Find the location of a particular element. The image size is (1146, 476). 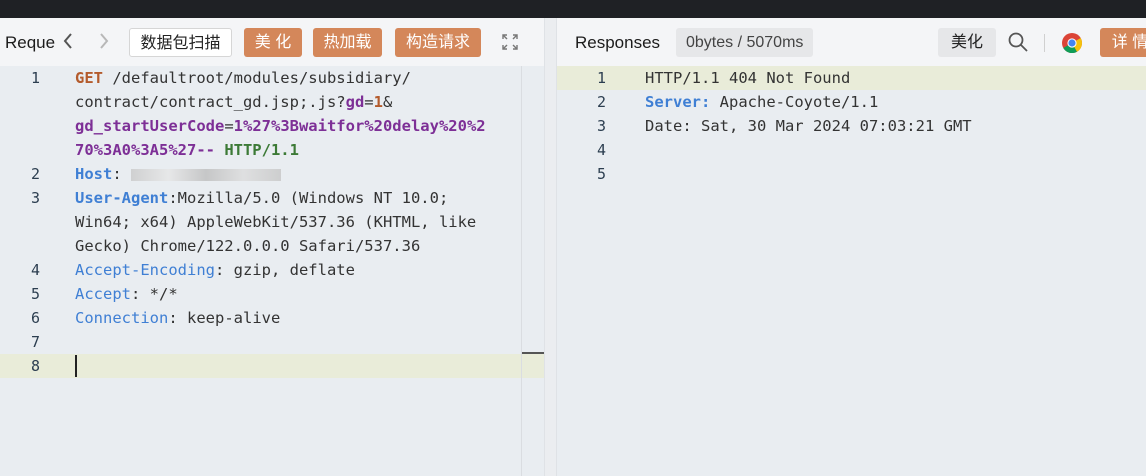

editor-scrollbar-track is located at coordinates (521, 271).